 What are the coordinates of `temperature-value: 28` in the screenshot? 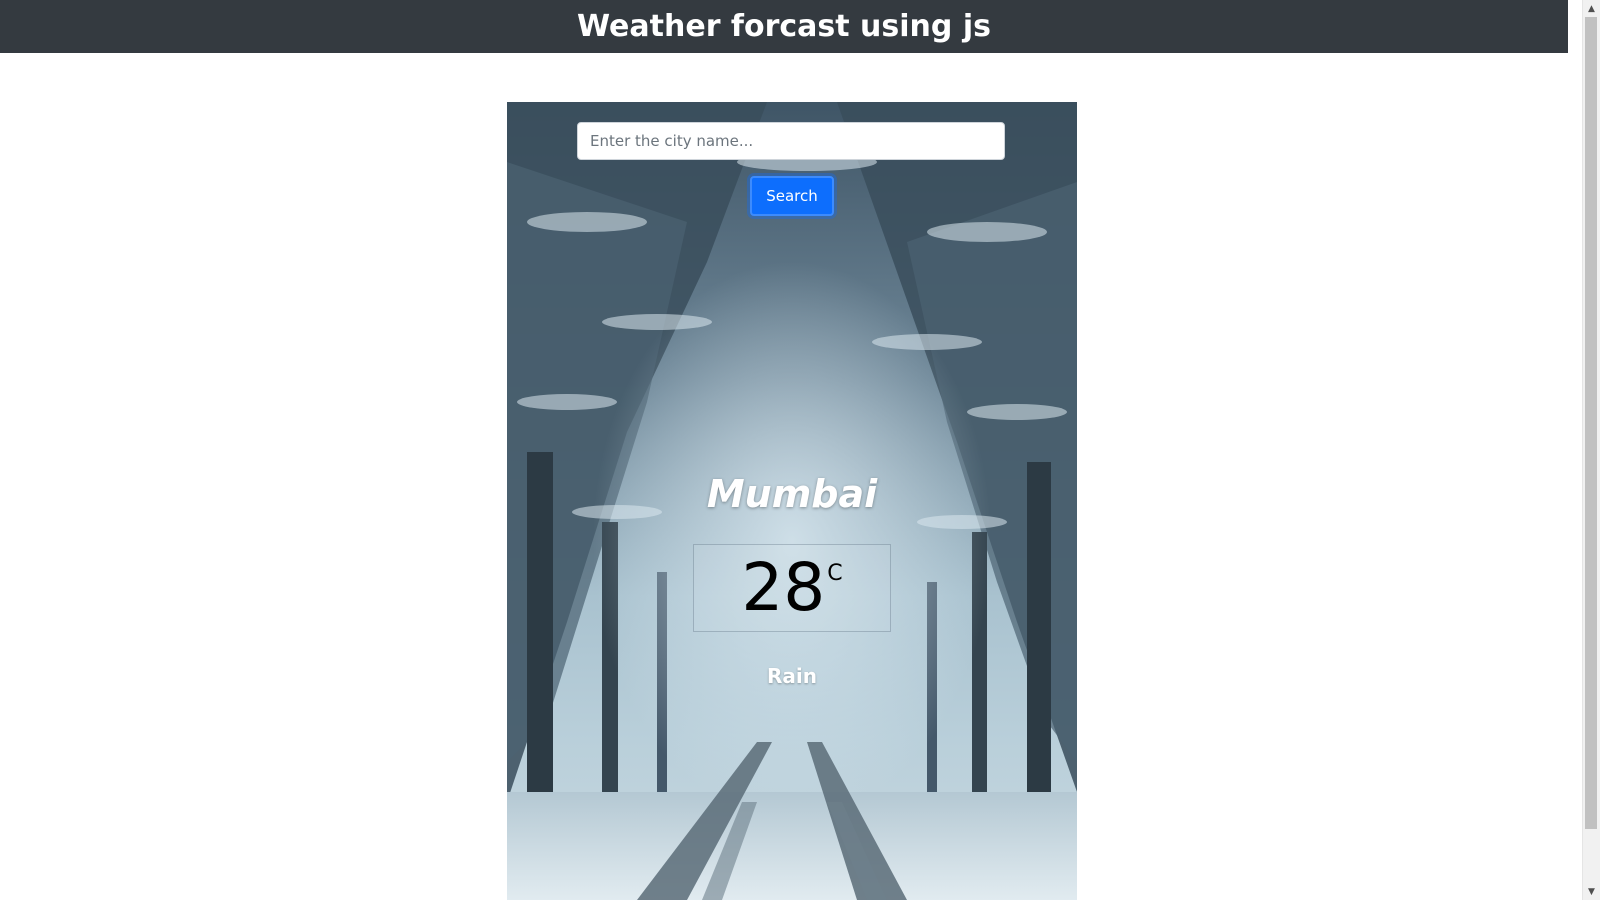 It's located at (783, 587).